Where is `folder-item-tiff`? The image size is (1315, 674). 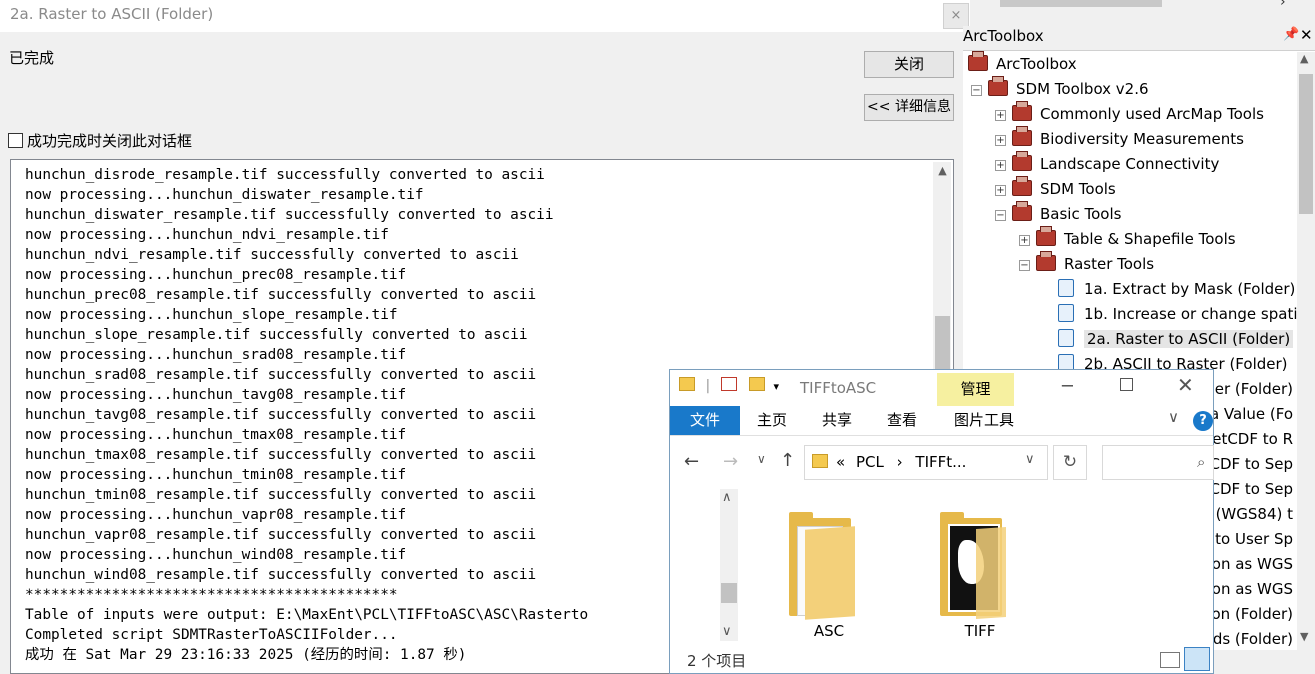 folder-item-tiff is located at coordinates (973, 566).